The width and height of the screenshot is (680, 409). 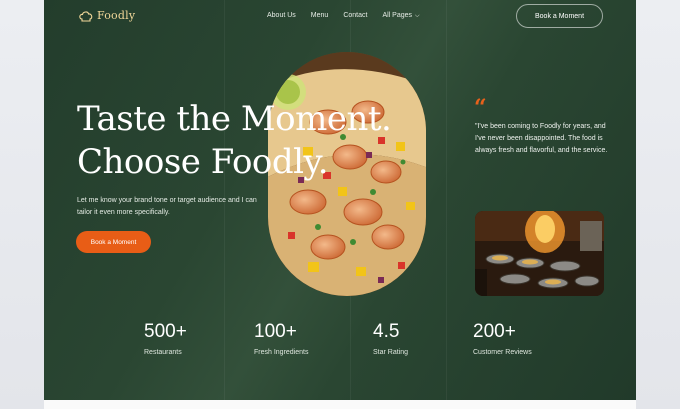 What do you see at coordinates (234, 141) in the screenshot?
I see `hero-headline: Taste the Moment. Choose Foodly.` at bounding box center [234, 141].